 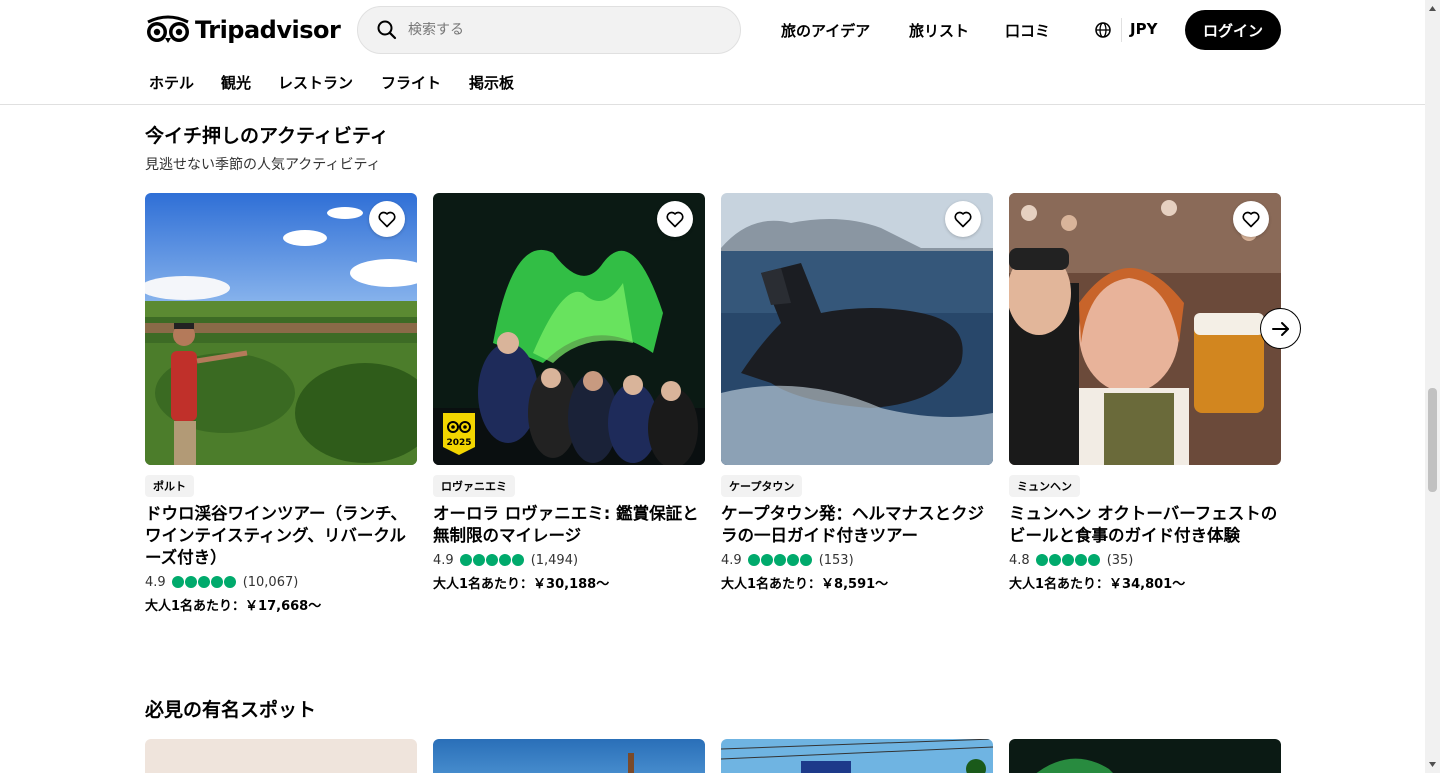 What do you see at coordinates (233, 606) in the screenshot?
I see `price-text: 大人1名あたり：￥17,668〜` at bounding box center [233, 606].